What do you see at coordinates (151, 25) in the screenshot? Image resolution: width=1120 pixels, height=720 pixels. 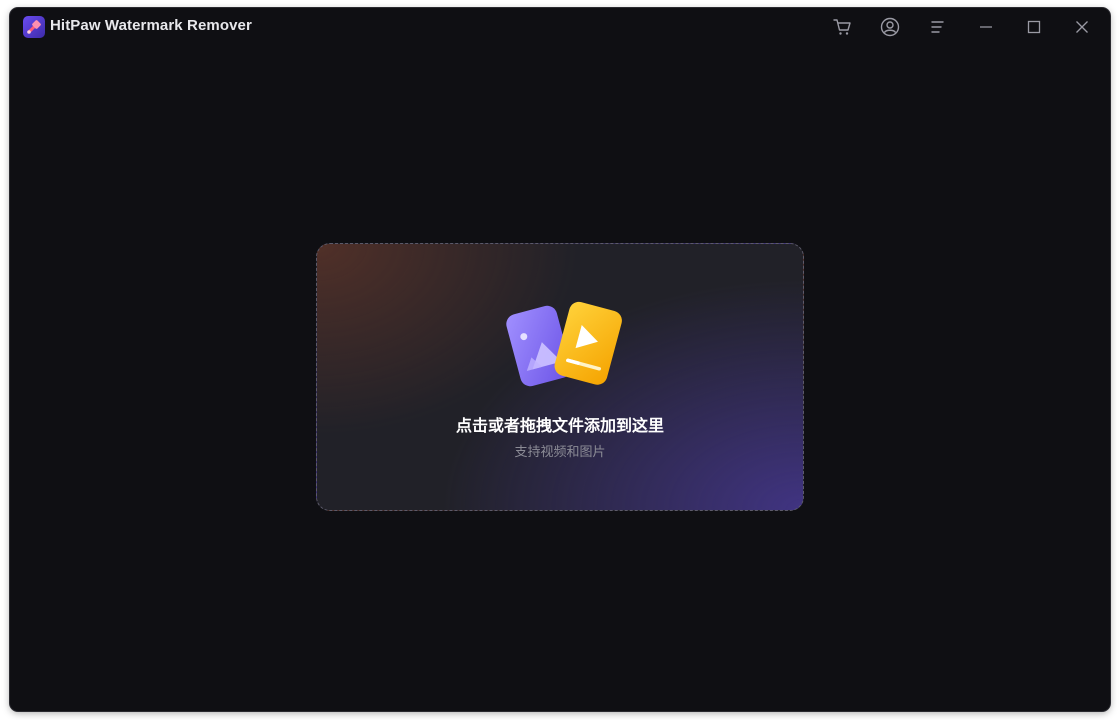 I see `app-title: HitPaw Watermark Remover` at bounding box center [151, 25].